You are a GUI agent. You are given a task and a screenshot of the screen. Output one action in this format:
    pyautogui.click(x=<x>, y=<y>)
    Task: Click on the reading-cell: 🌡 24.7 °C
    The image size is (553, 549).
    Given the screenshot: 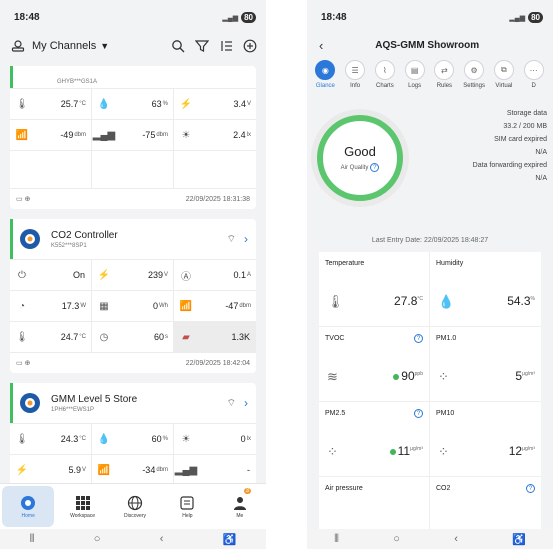 What is the action you would take?
    pyautogui.click(x=51, y=337)
    